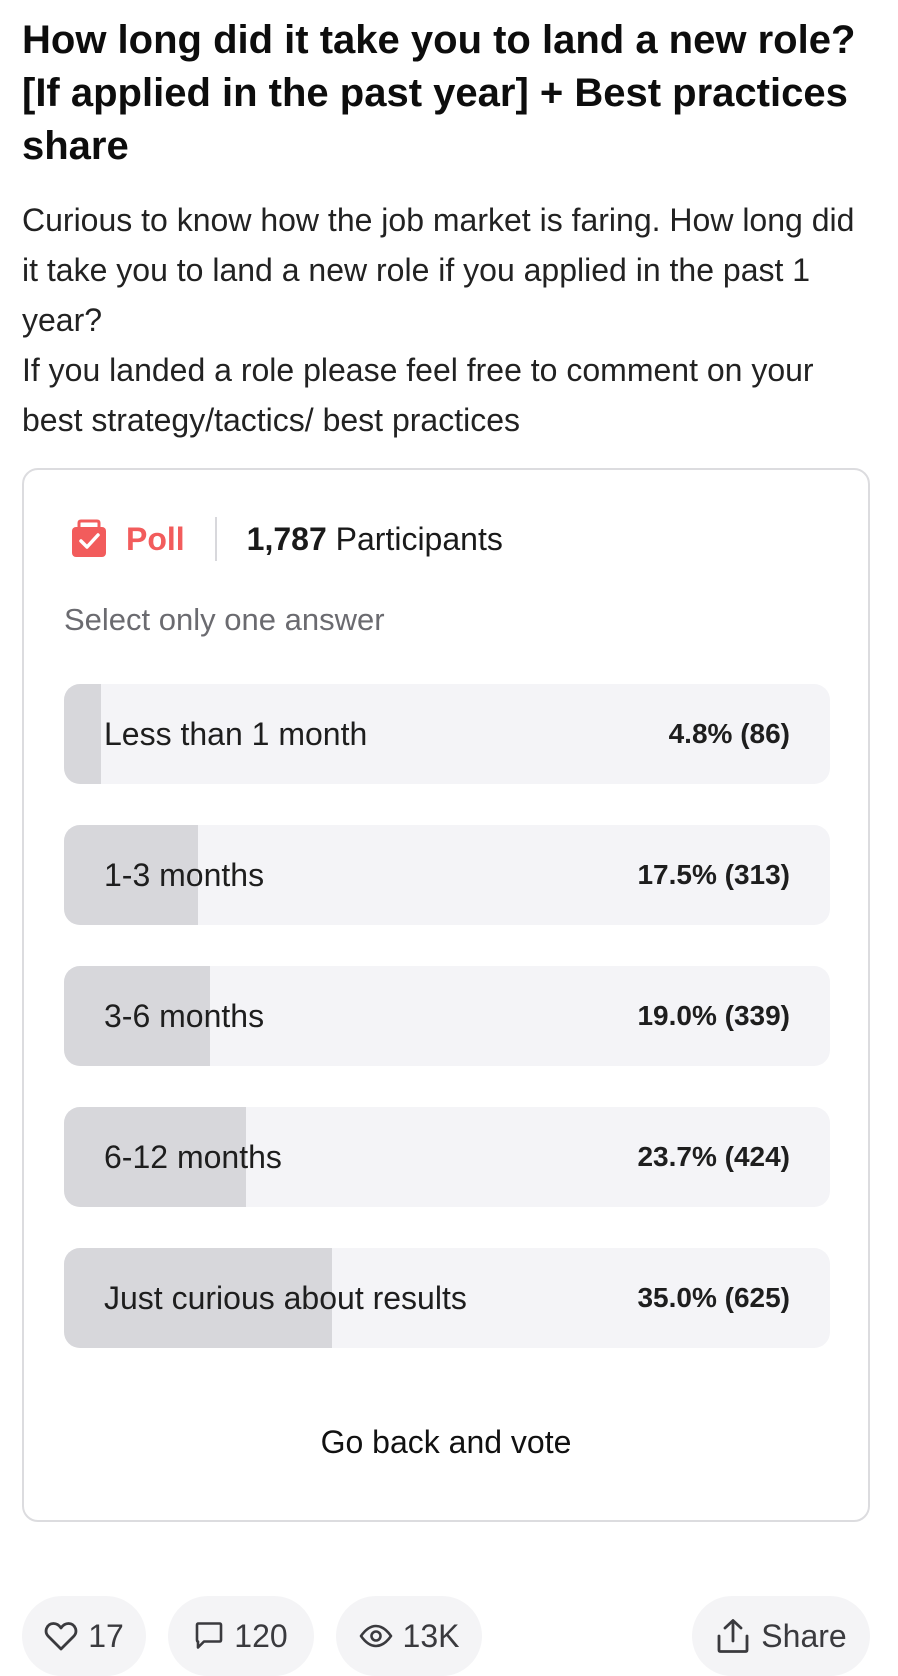 The width and height of the screenshot is (898, 1676). I want to click on eye-icon, so click(376, 1636).